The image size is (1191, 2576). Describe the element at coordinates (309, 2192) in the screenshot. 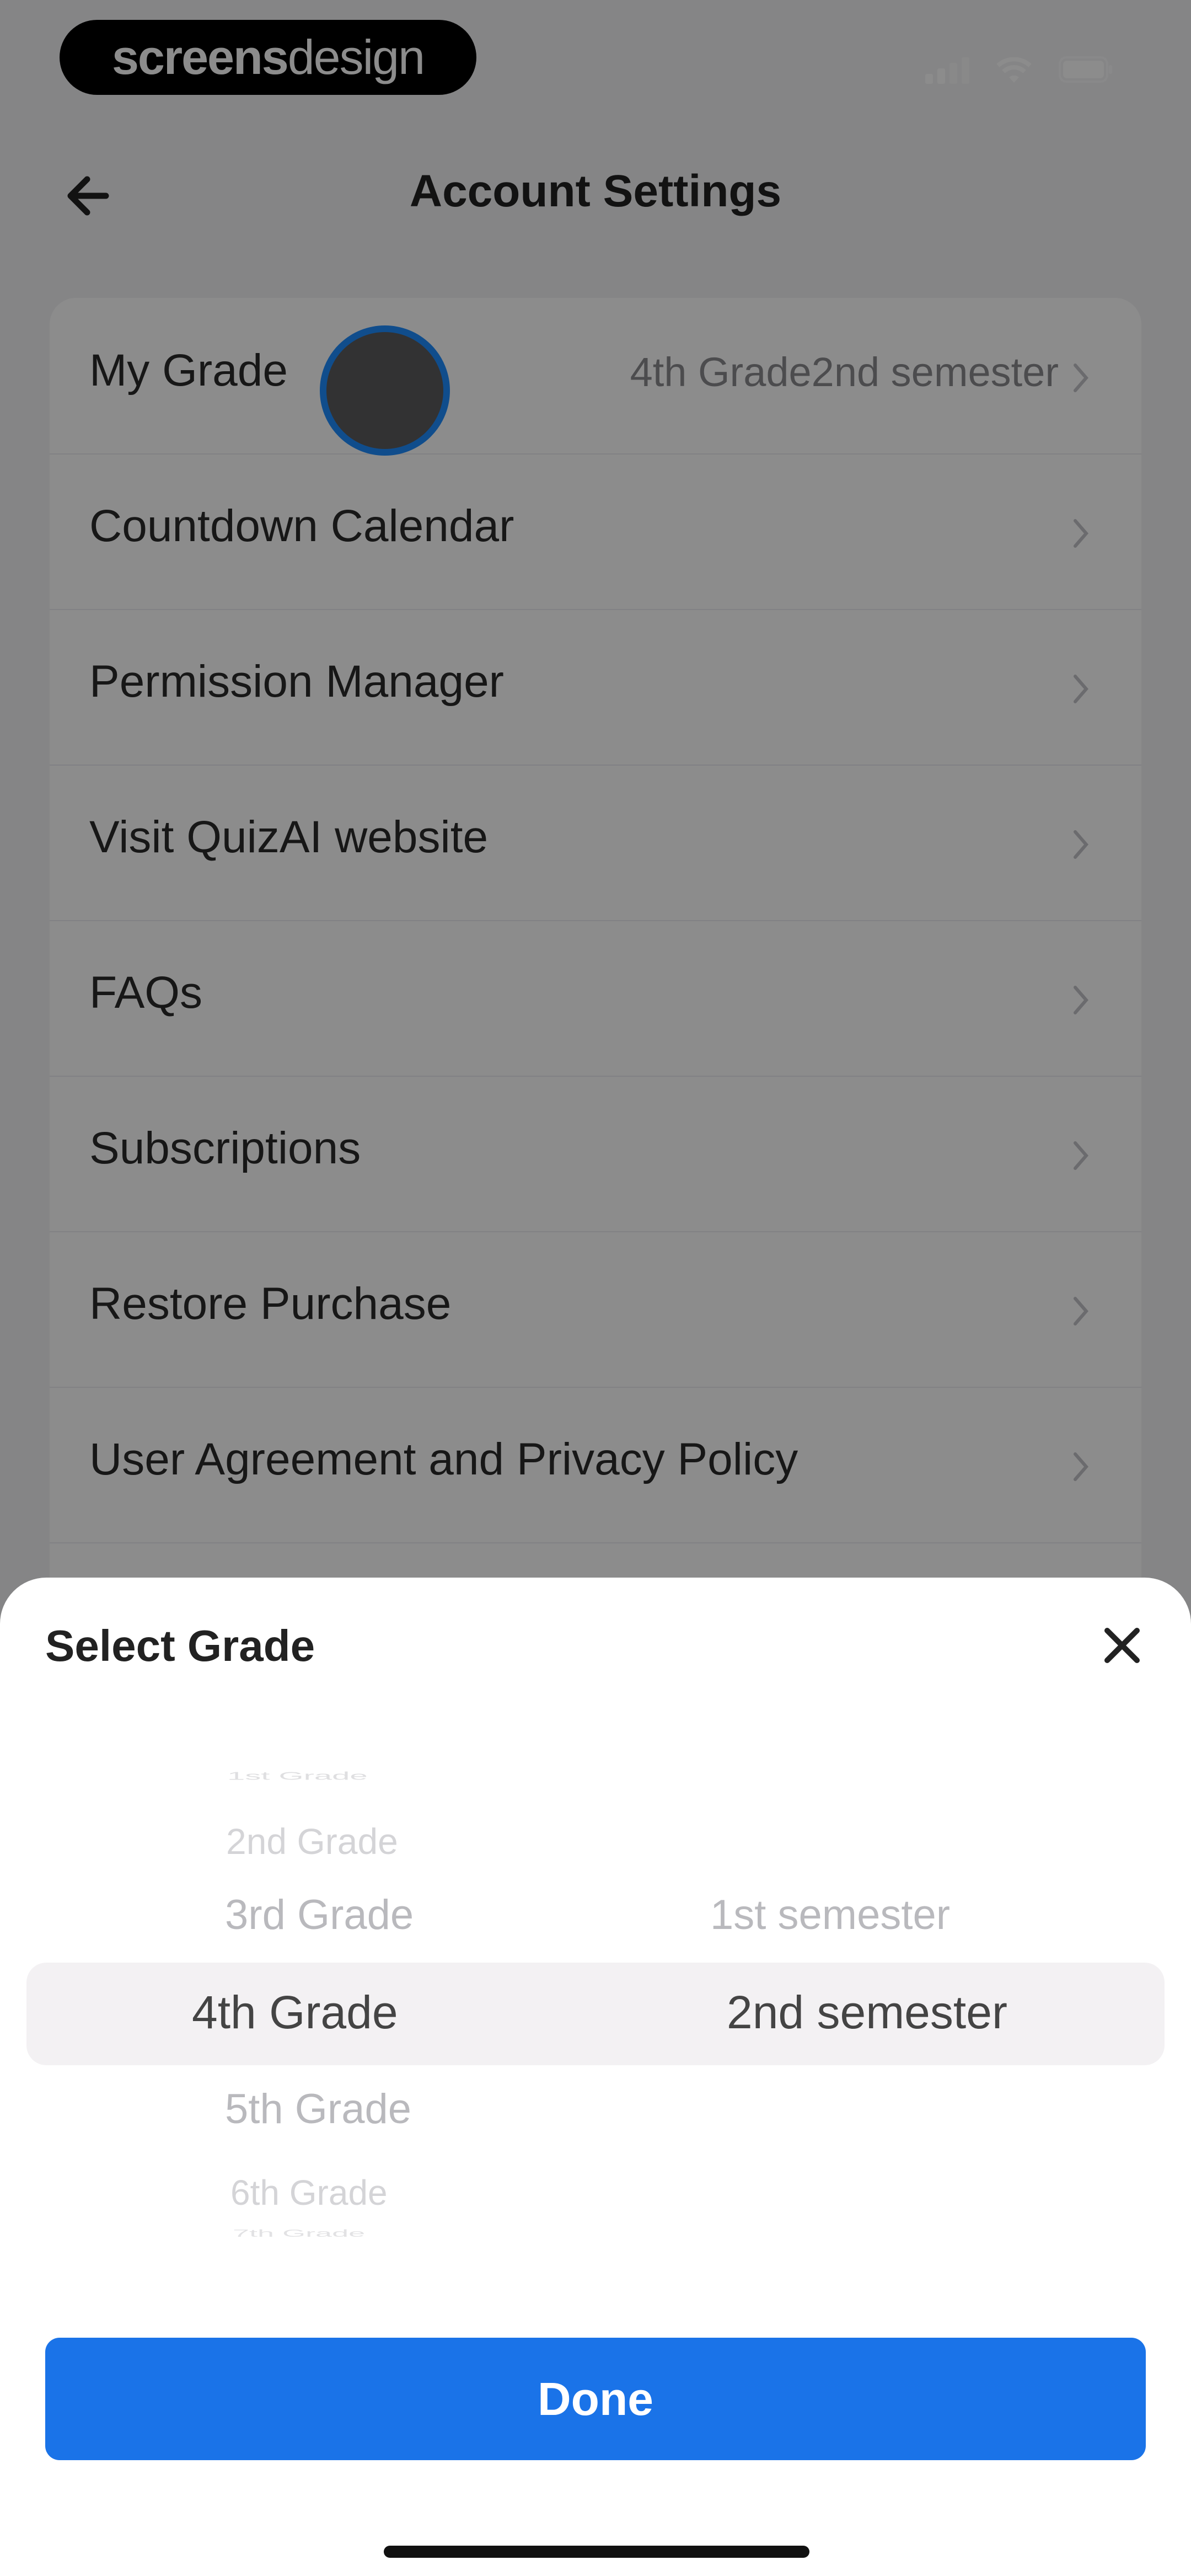

I see `grade-option: 6th Grade` at that location.